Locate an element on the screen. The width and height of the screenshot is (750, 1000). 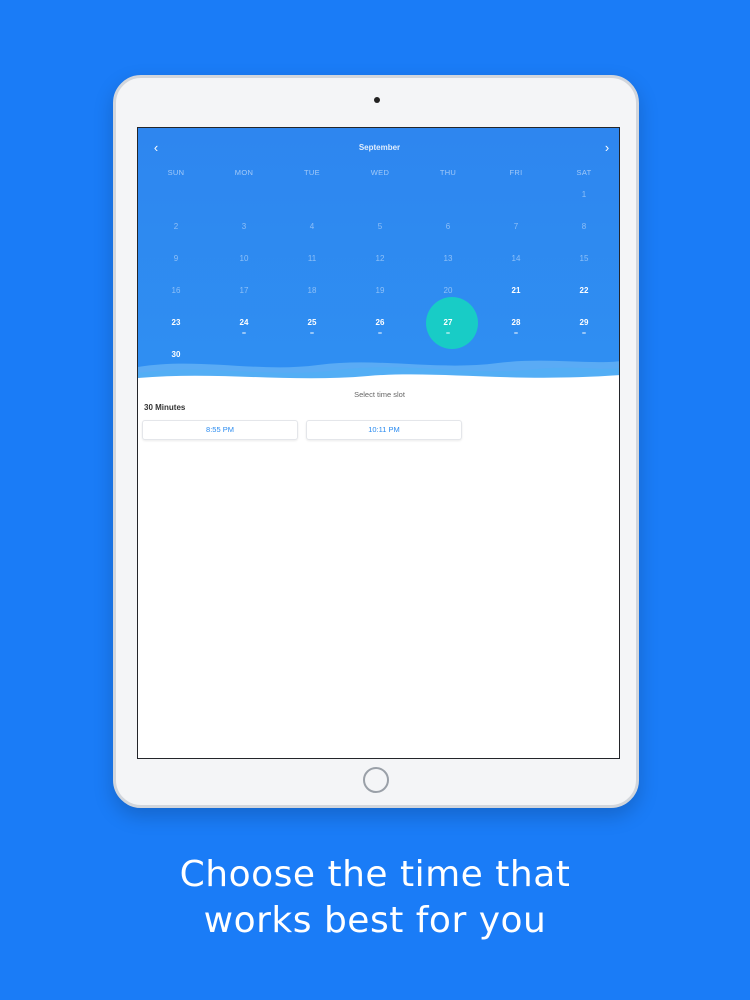
day-cell: 13 is located at coordinates (448, 259).